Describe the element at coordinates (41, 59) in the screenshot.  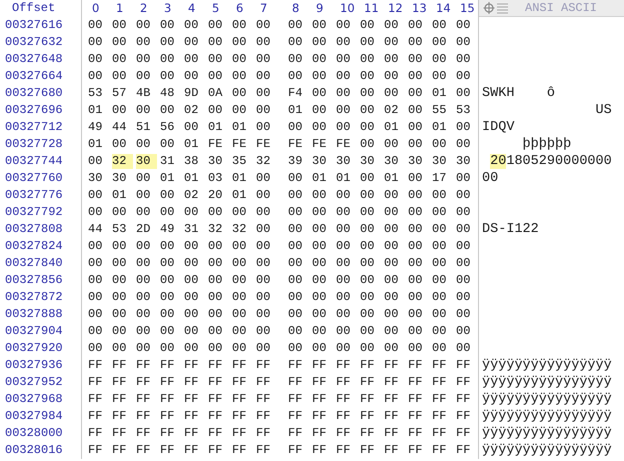
I see `offset-value: 00327648` at that location.